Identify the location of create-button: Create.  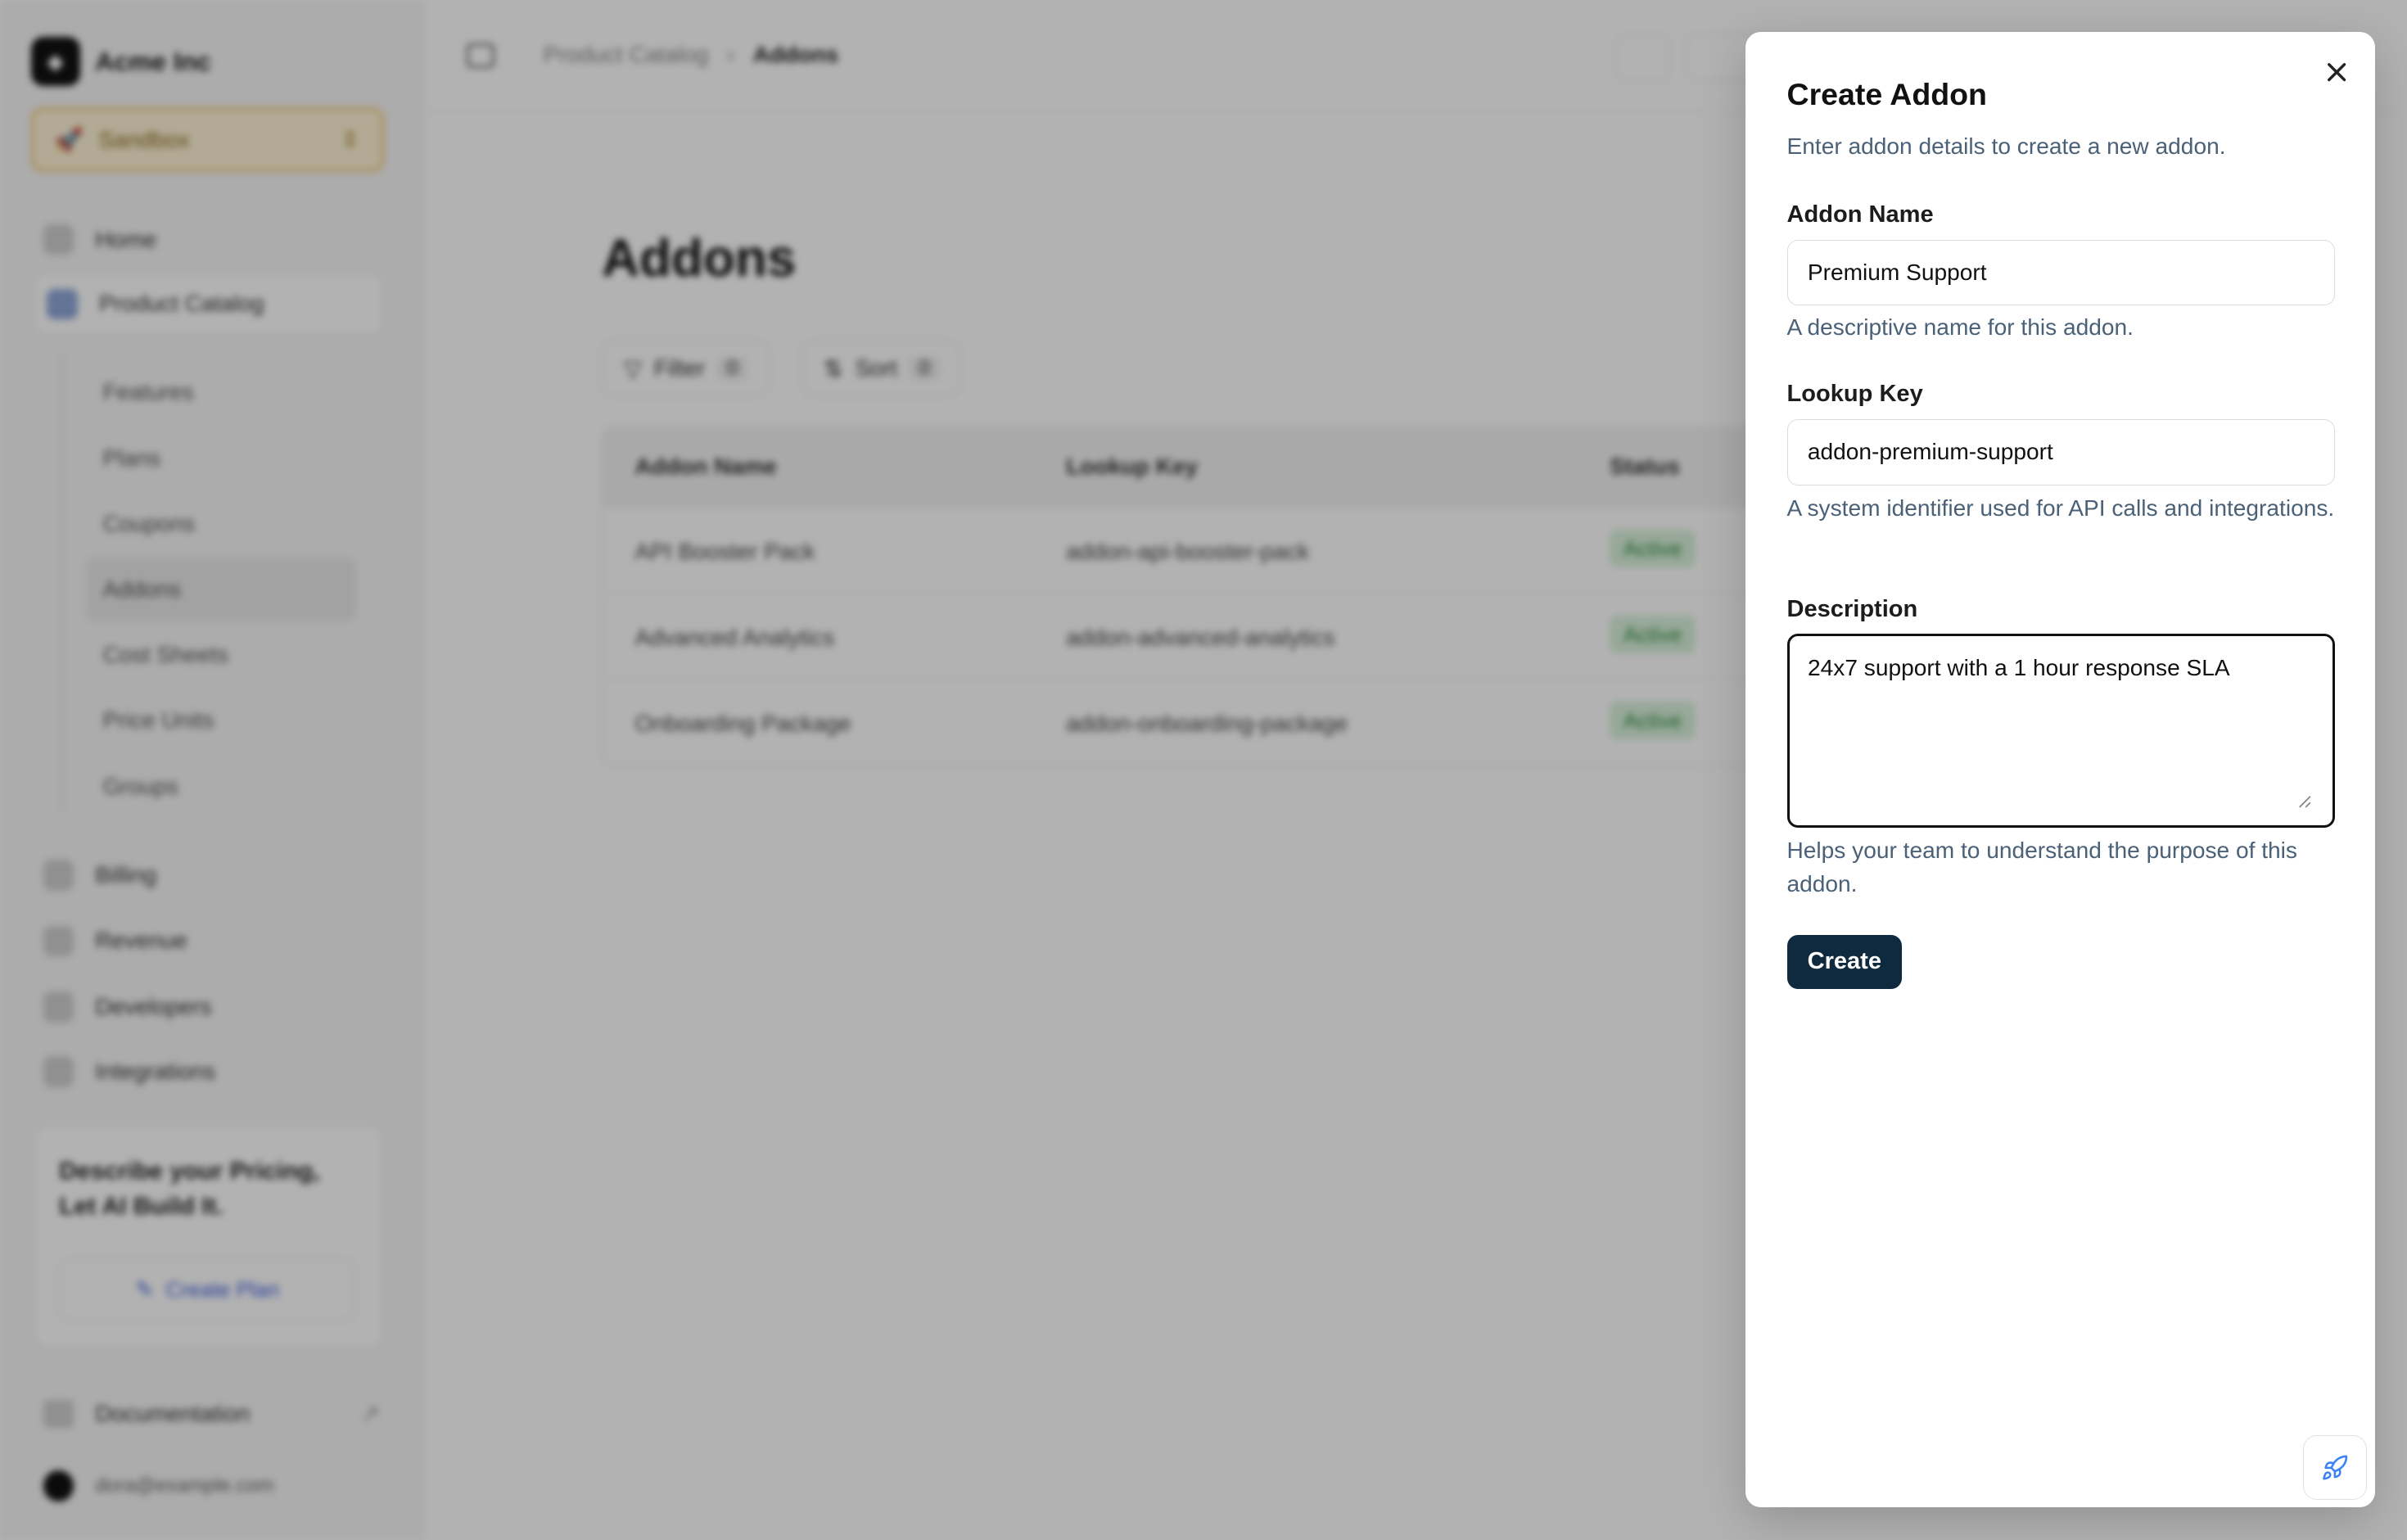
(1845, 962).